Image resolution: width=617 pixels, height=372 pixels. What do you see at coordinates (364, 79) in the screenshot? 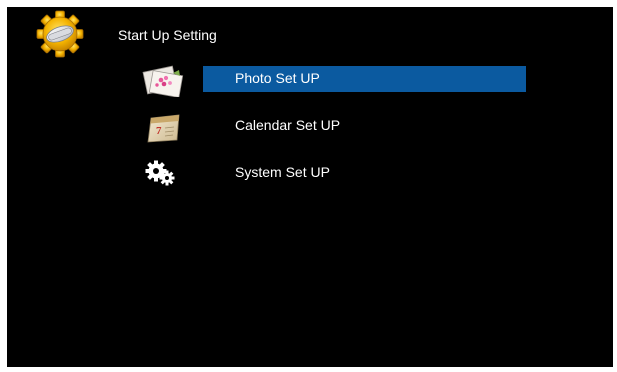
I see `selection-highlight: Photo Set UP` at bounding box center [364, 79].